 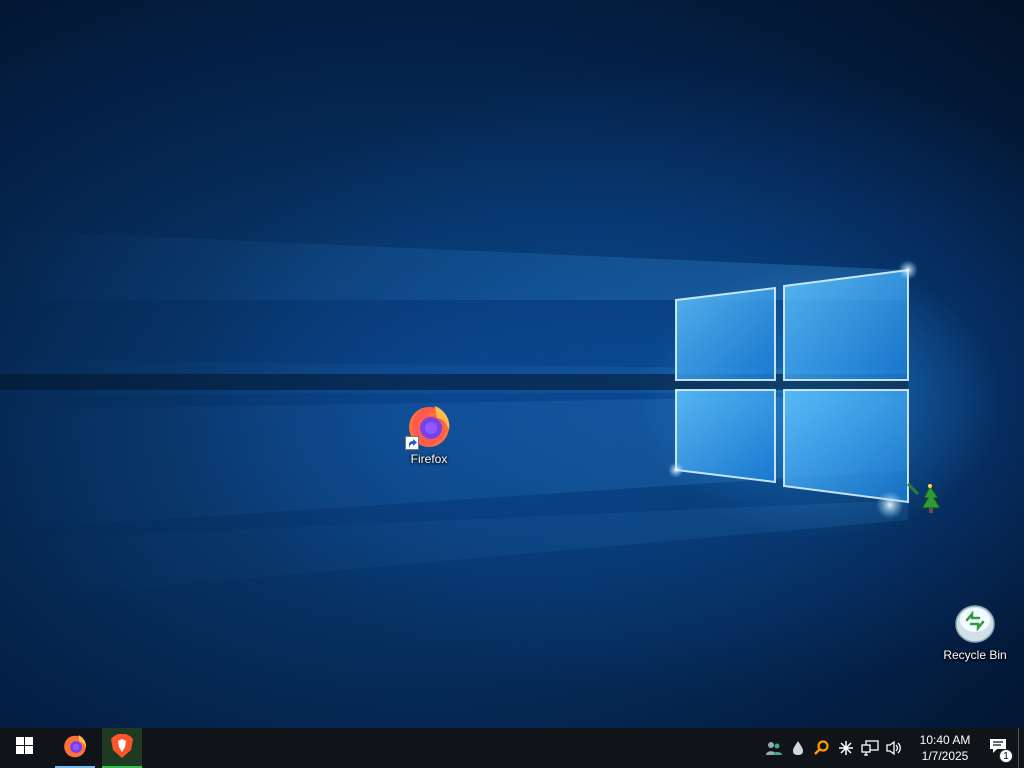 I want to click on droplet-icon, so click(x=798, y=748).